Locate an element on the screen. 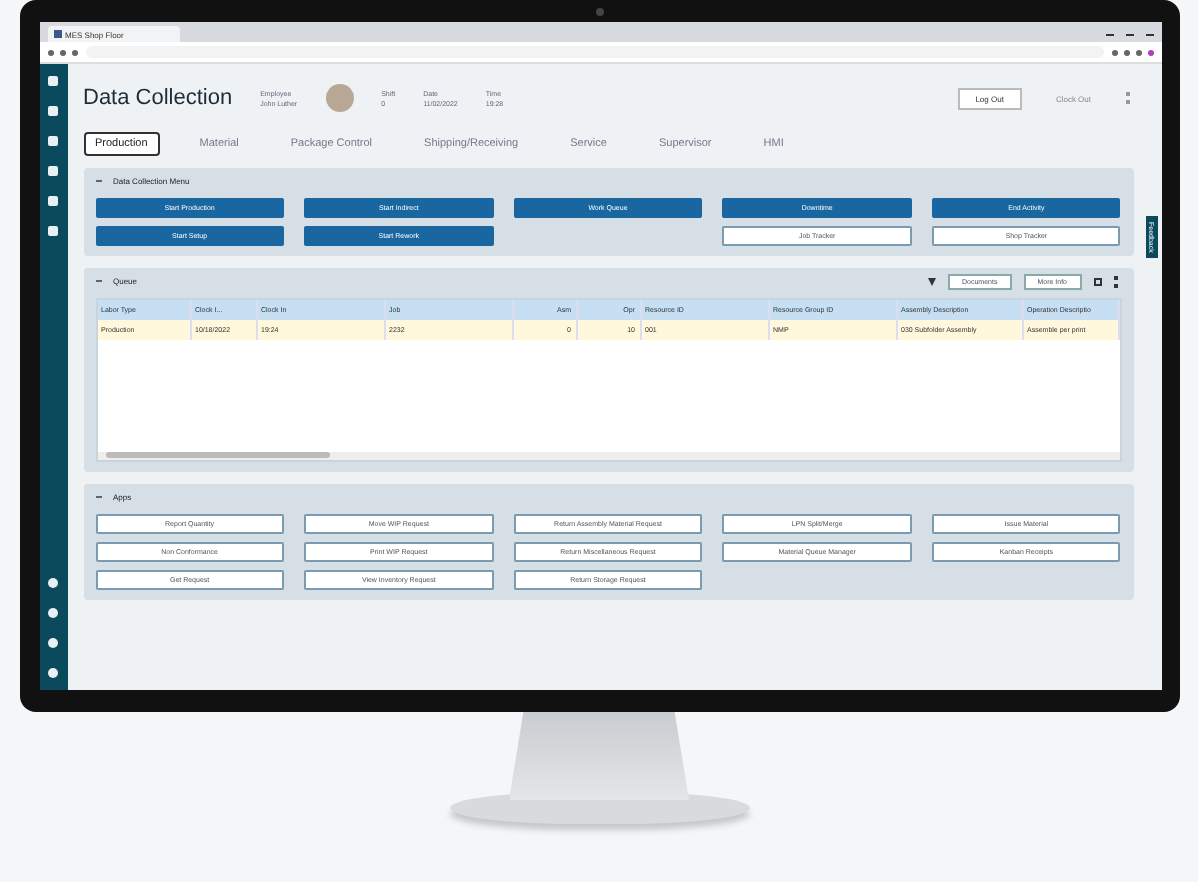 The width and height of the screenshot is (1198, 882). filter-icon is located at coordinates (932, 281).